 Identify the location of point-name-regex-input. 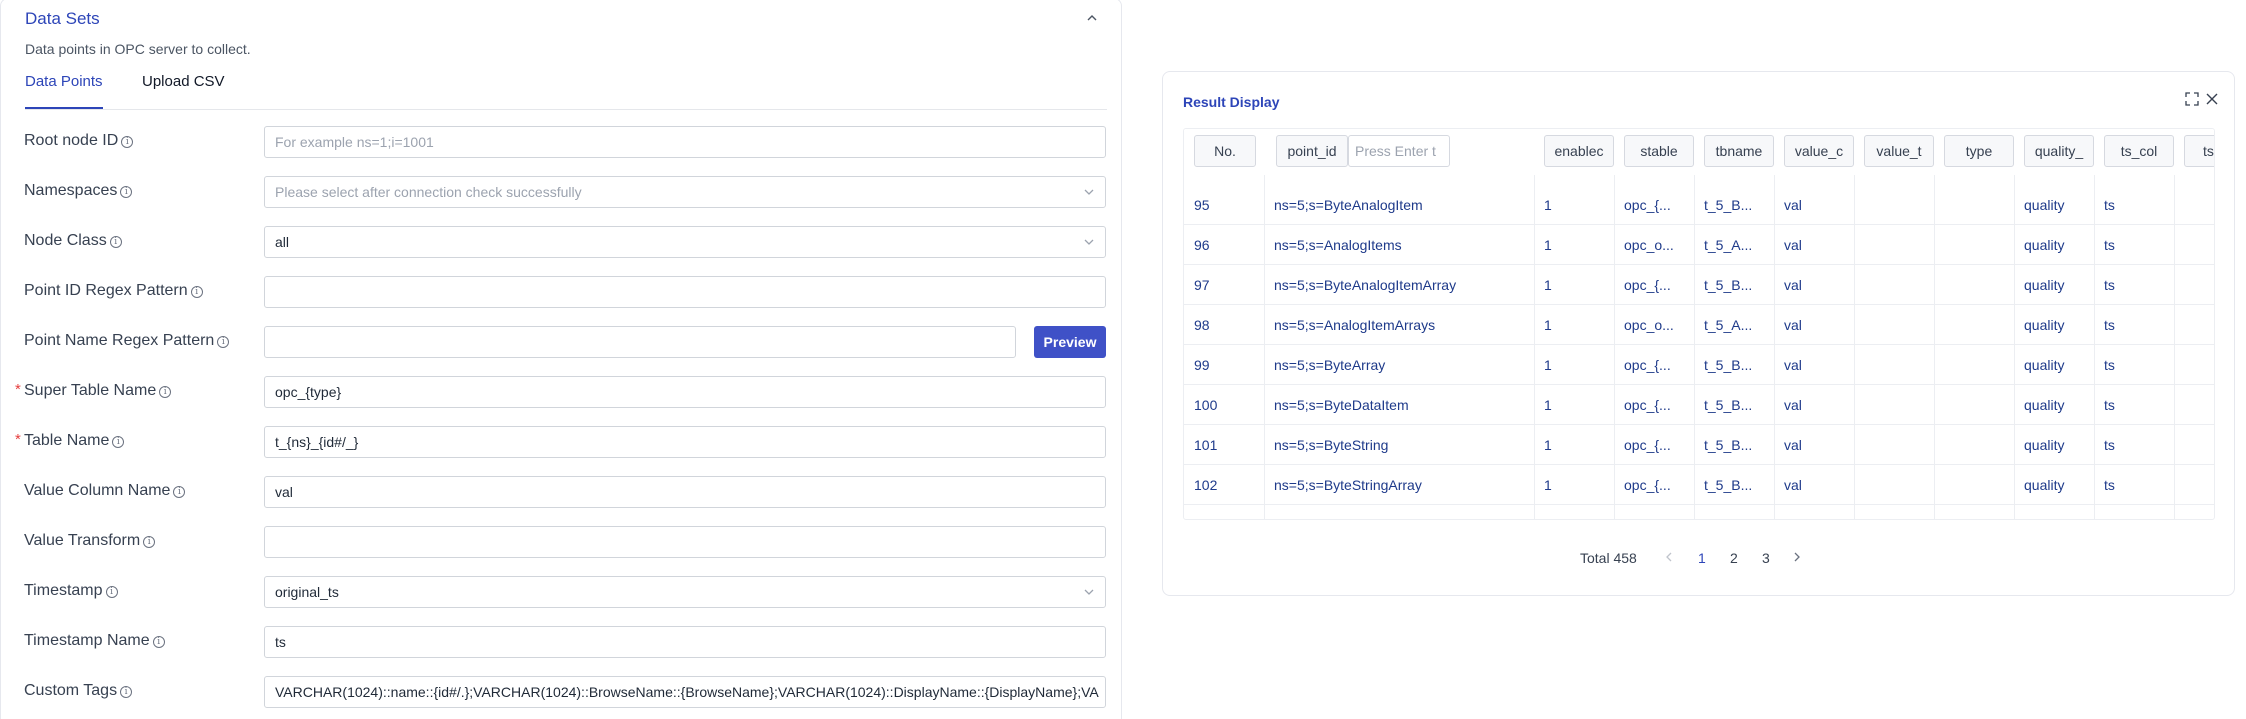
(640, 342).